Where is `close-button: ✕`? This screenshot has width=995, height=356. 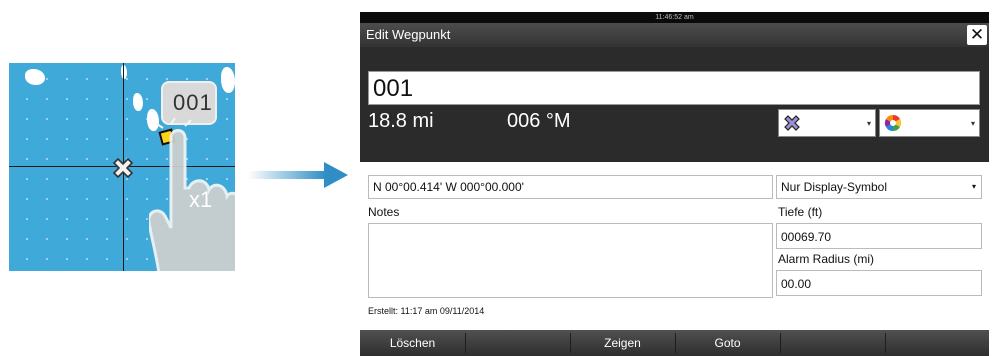
close-button: ✕ is located at coordinates (977, 35).